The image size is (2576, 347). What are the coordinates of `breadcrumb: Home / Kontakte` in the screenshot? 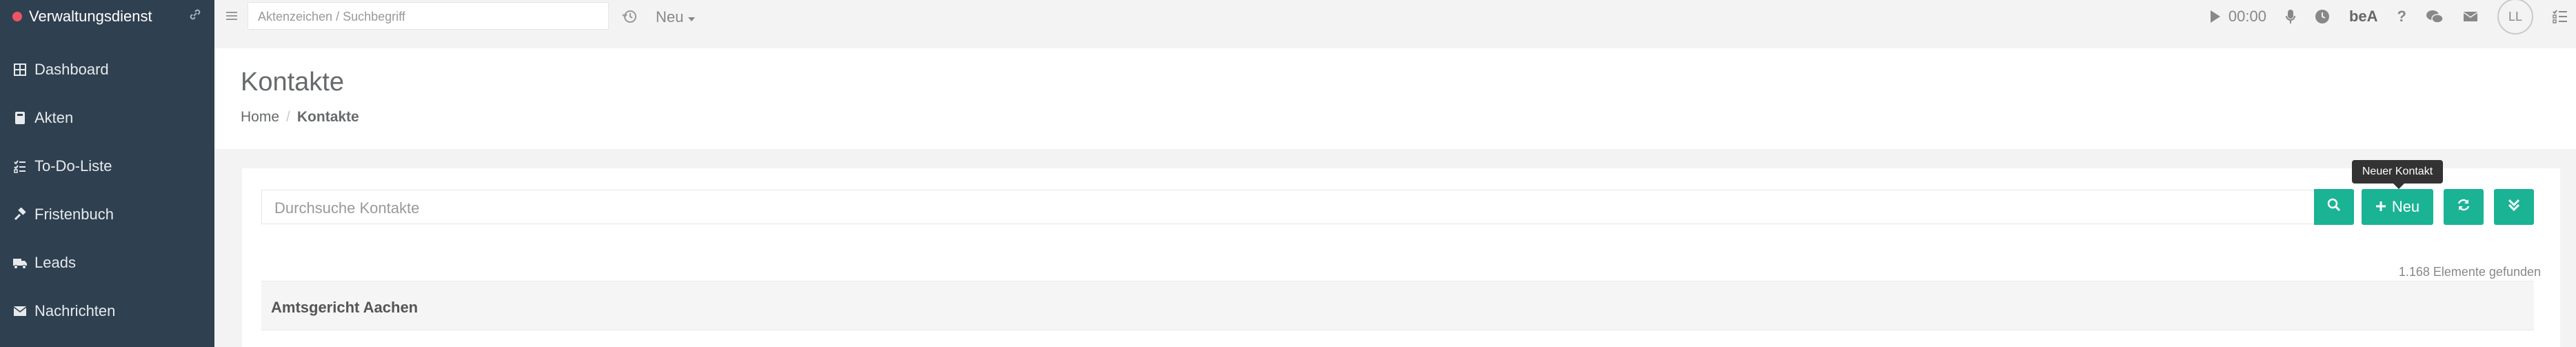 It's located at (300, 117).